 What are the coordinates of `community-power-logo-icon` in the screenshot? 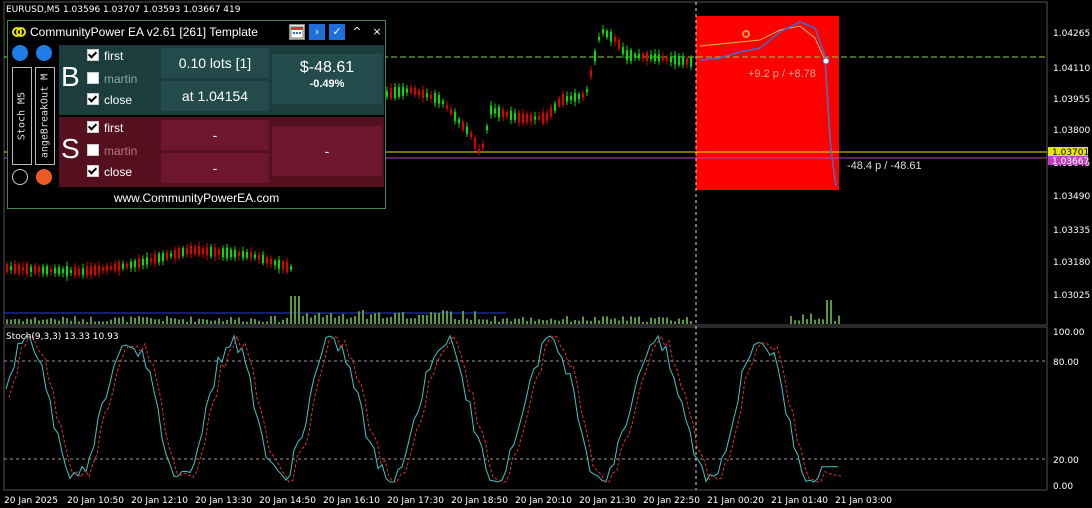 It's located at (19, 32).